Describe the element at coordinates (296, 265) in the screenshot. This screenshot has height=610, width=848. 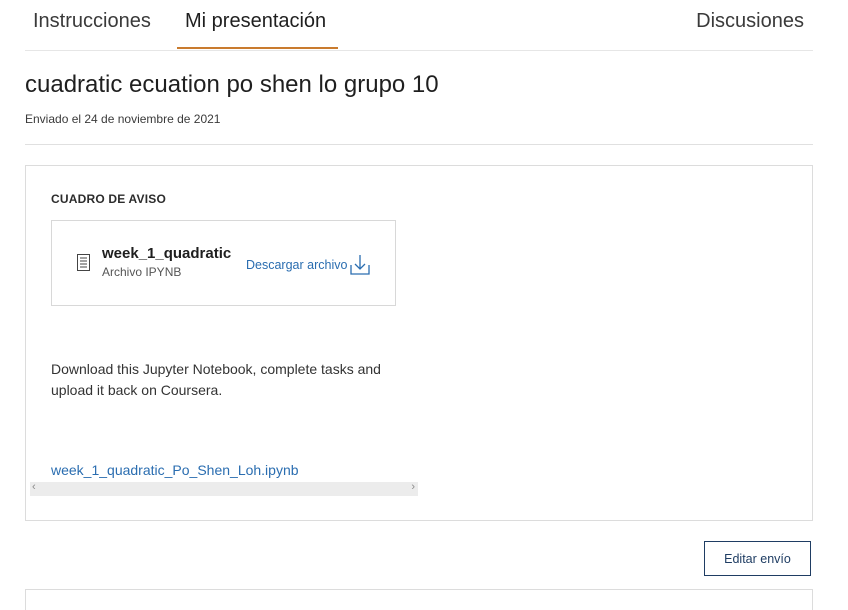
I see `download-file-link: Descargar archivo` at that location.